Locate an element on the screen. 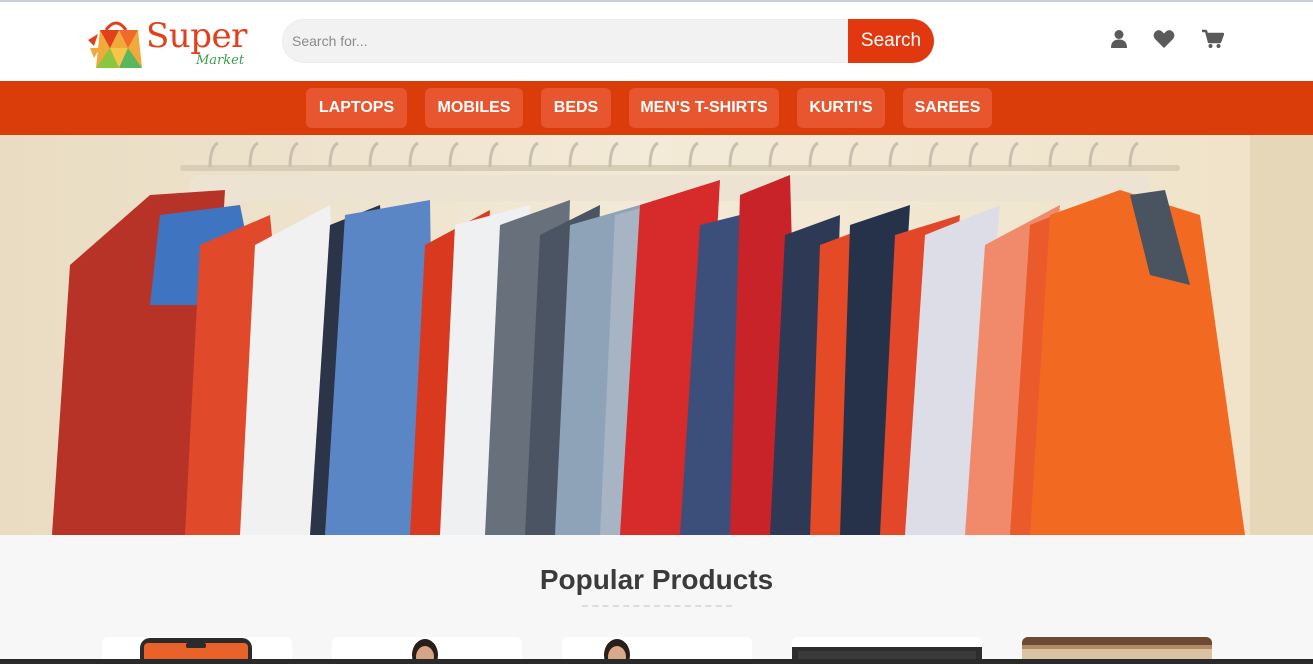  brand-tagline: Market is located at coordinates (220, 60).